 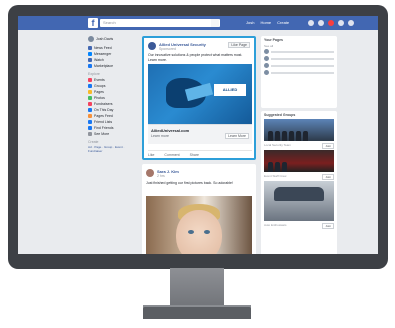 I want to click on sidebar-item: Marketplace, so click(x=113, y=66).